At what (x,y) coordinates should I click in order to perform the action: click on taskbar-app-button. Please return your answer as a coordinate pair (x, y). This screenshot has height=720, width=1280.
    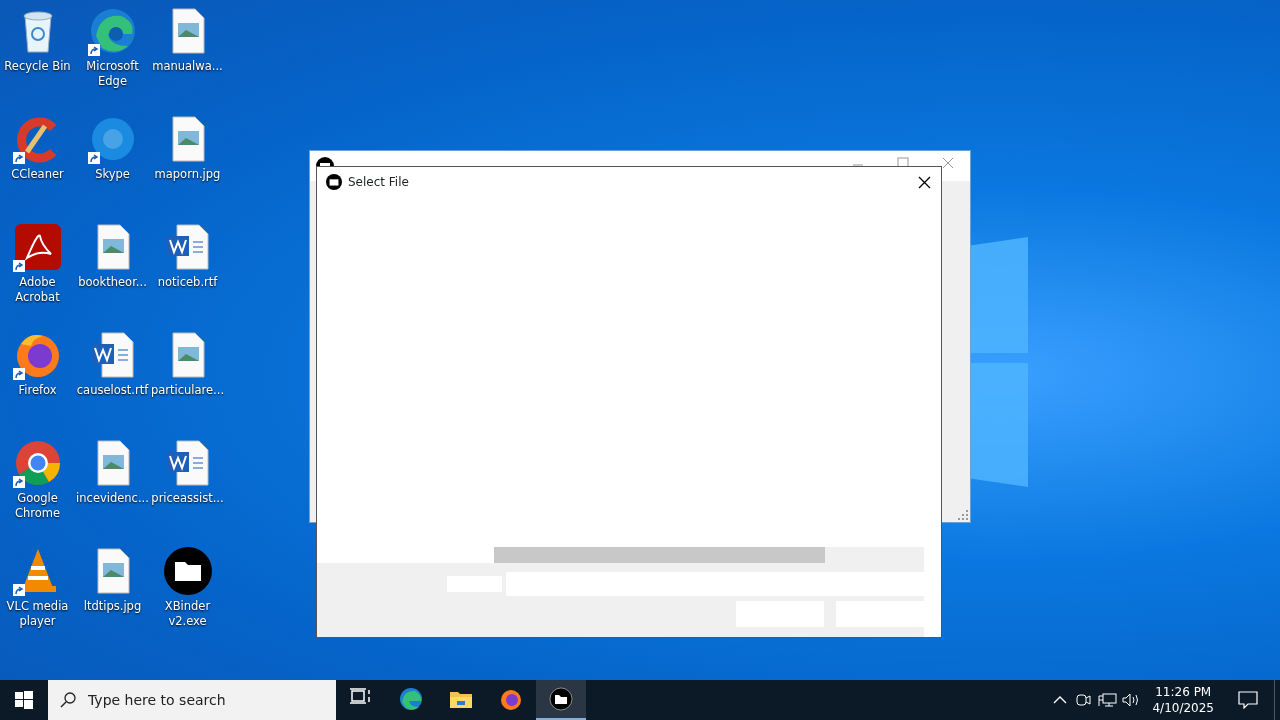
    Looking at the image, I should click on (561, 700).